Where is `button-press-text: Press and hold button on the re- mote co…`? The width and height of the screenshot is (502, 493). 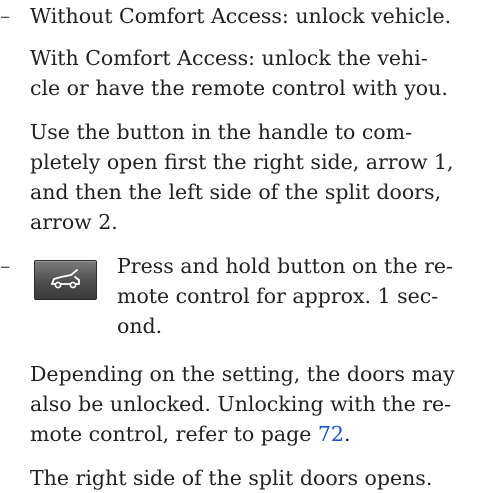 button-press-text: Press and hold button on the re- mote co… is located at coordinates (285, 296).